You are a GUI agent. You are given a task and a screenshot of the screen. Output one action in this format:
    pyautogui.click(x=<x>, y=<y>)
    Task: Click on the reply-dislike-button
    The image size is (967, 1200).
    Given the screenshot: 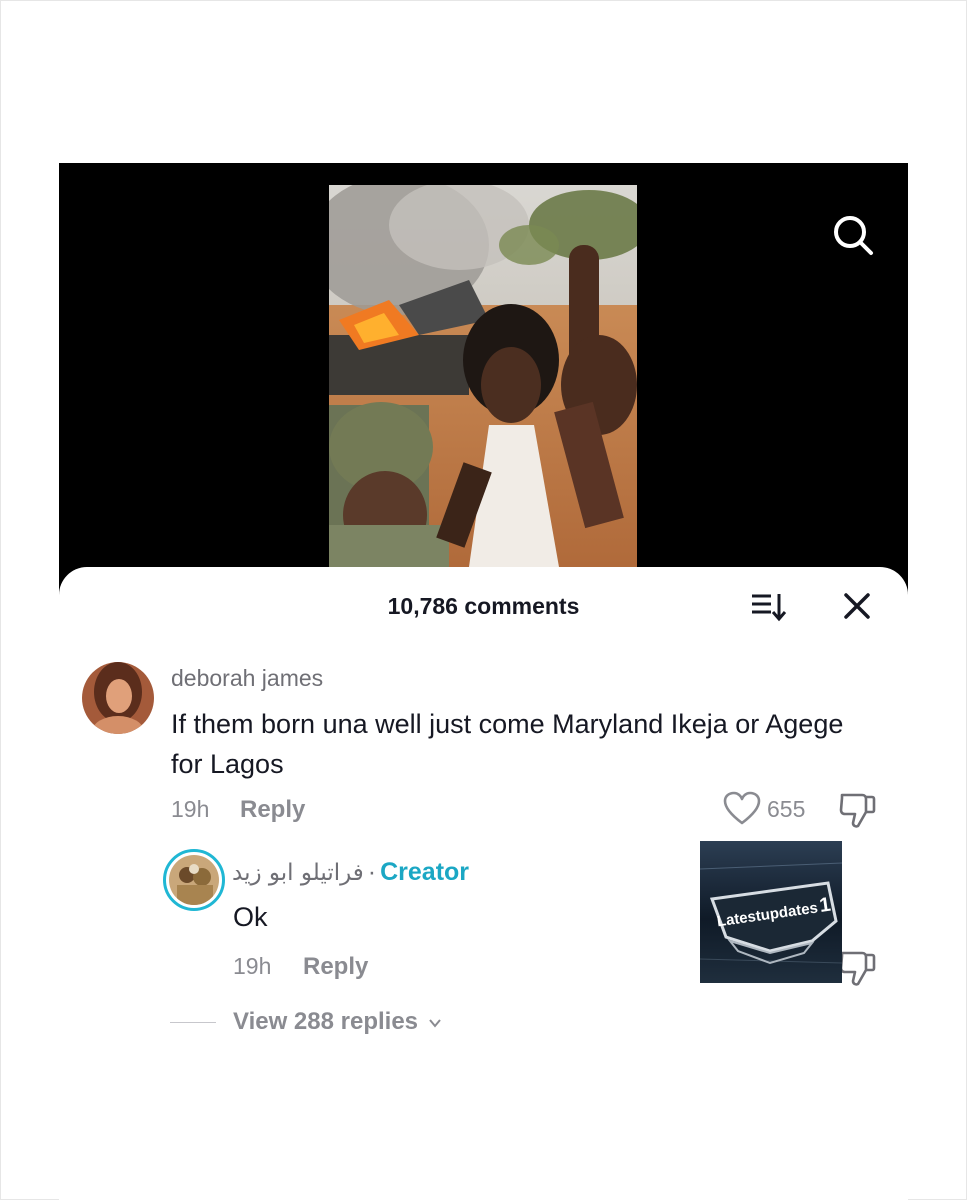 What is the action you would take?
    pyautogui.click(x=858, y=968)
    